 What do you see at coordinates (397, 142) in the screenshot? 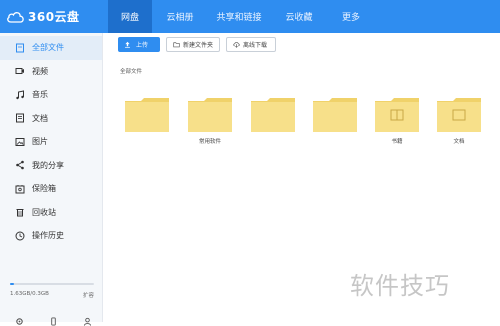
I see `folder-label: 书籍` at bounding box center [397, 142].